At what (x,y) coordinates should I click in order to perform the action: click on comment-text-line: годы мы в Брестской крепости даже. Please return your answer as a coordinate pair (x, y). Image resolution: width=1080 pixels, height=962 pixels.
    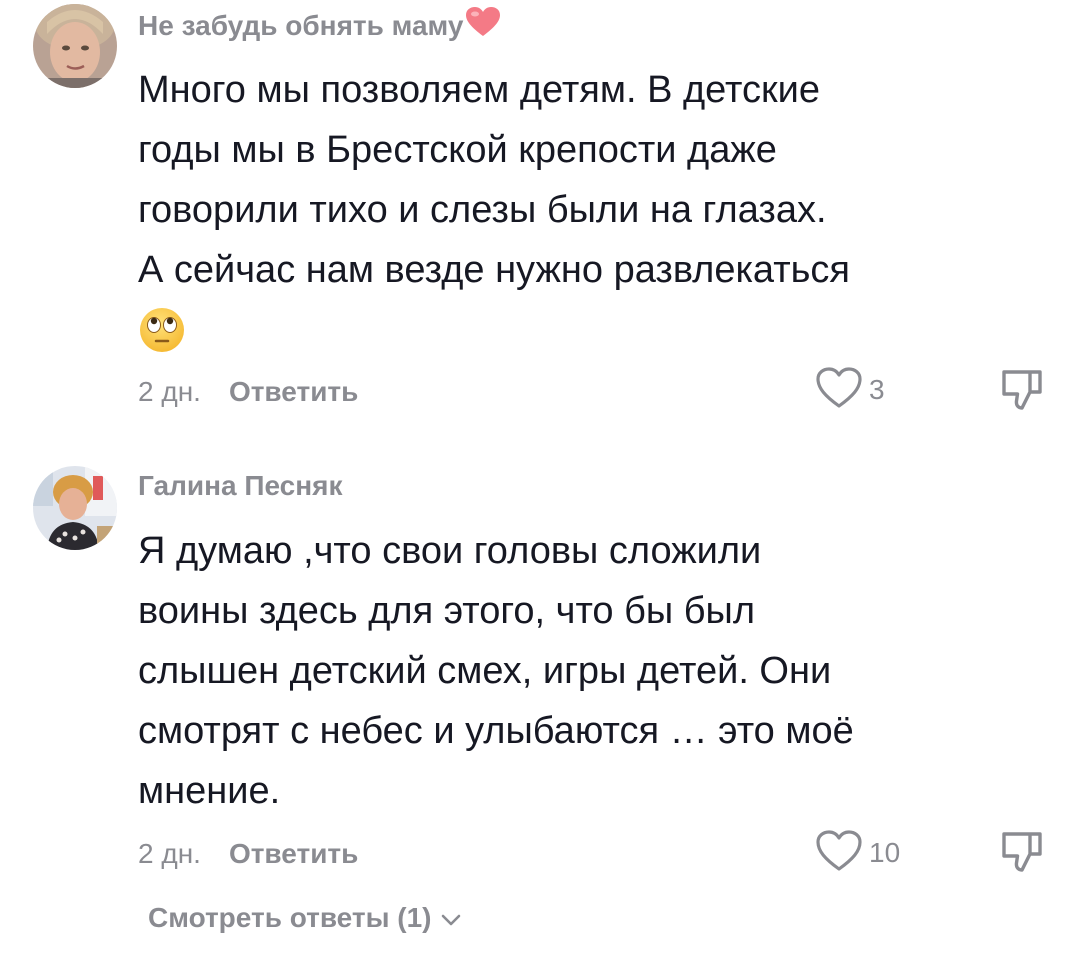
    Looking at the image, I should click on (457, 150).